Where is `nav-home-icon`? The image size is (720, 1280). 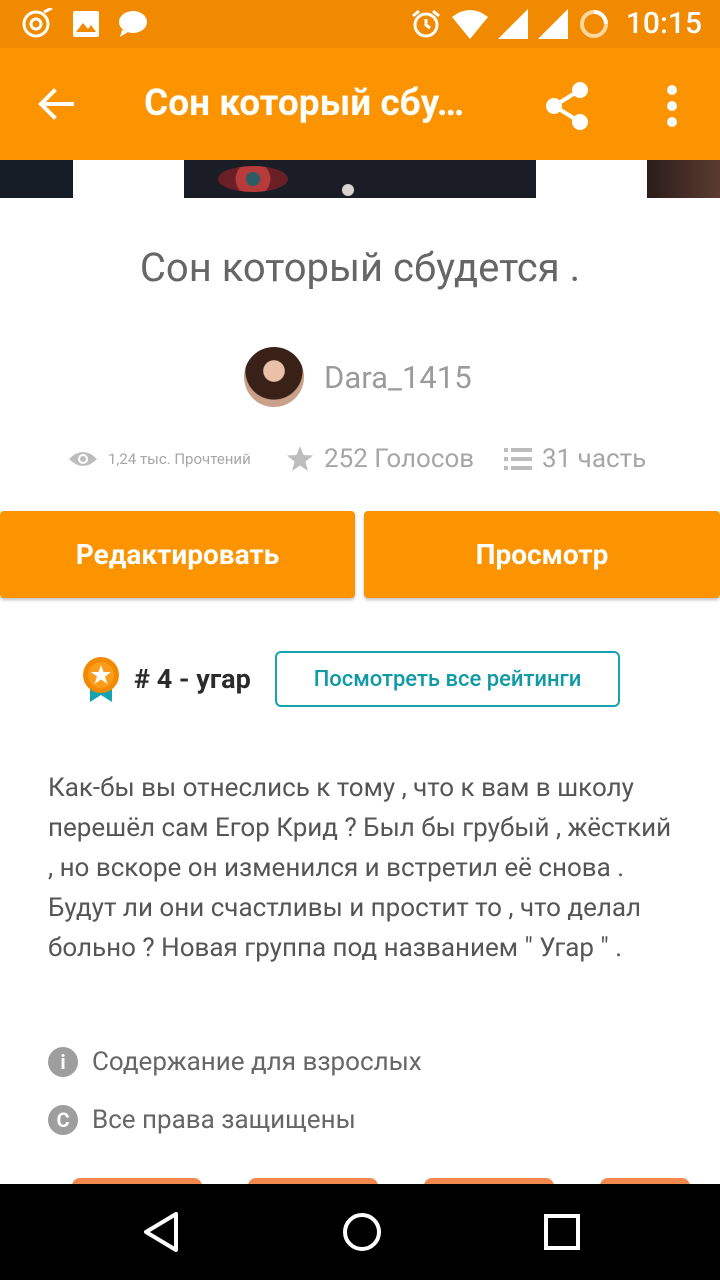
nav-home-icon is located at coordinates (362, 1232).